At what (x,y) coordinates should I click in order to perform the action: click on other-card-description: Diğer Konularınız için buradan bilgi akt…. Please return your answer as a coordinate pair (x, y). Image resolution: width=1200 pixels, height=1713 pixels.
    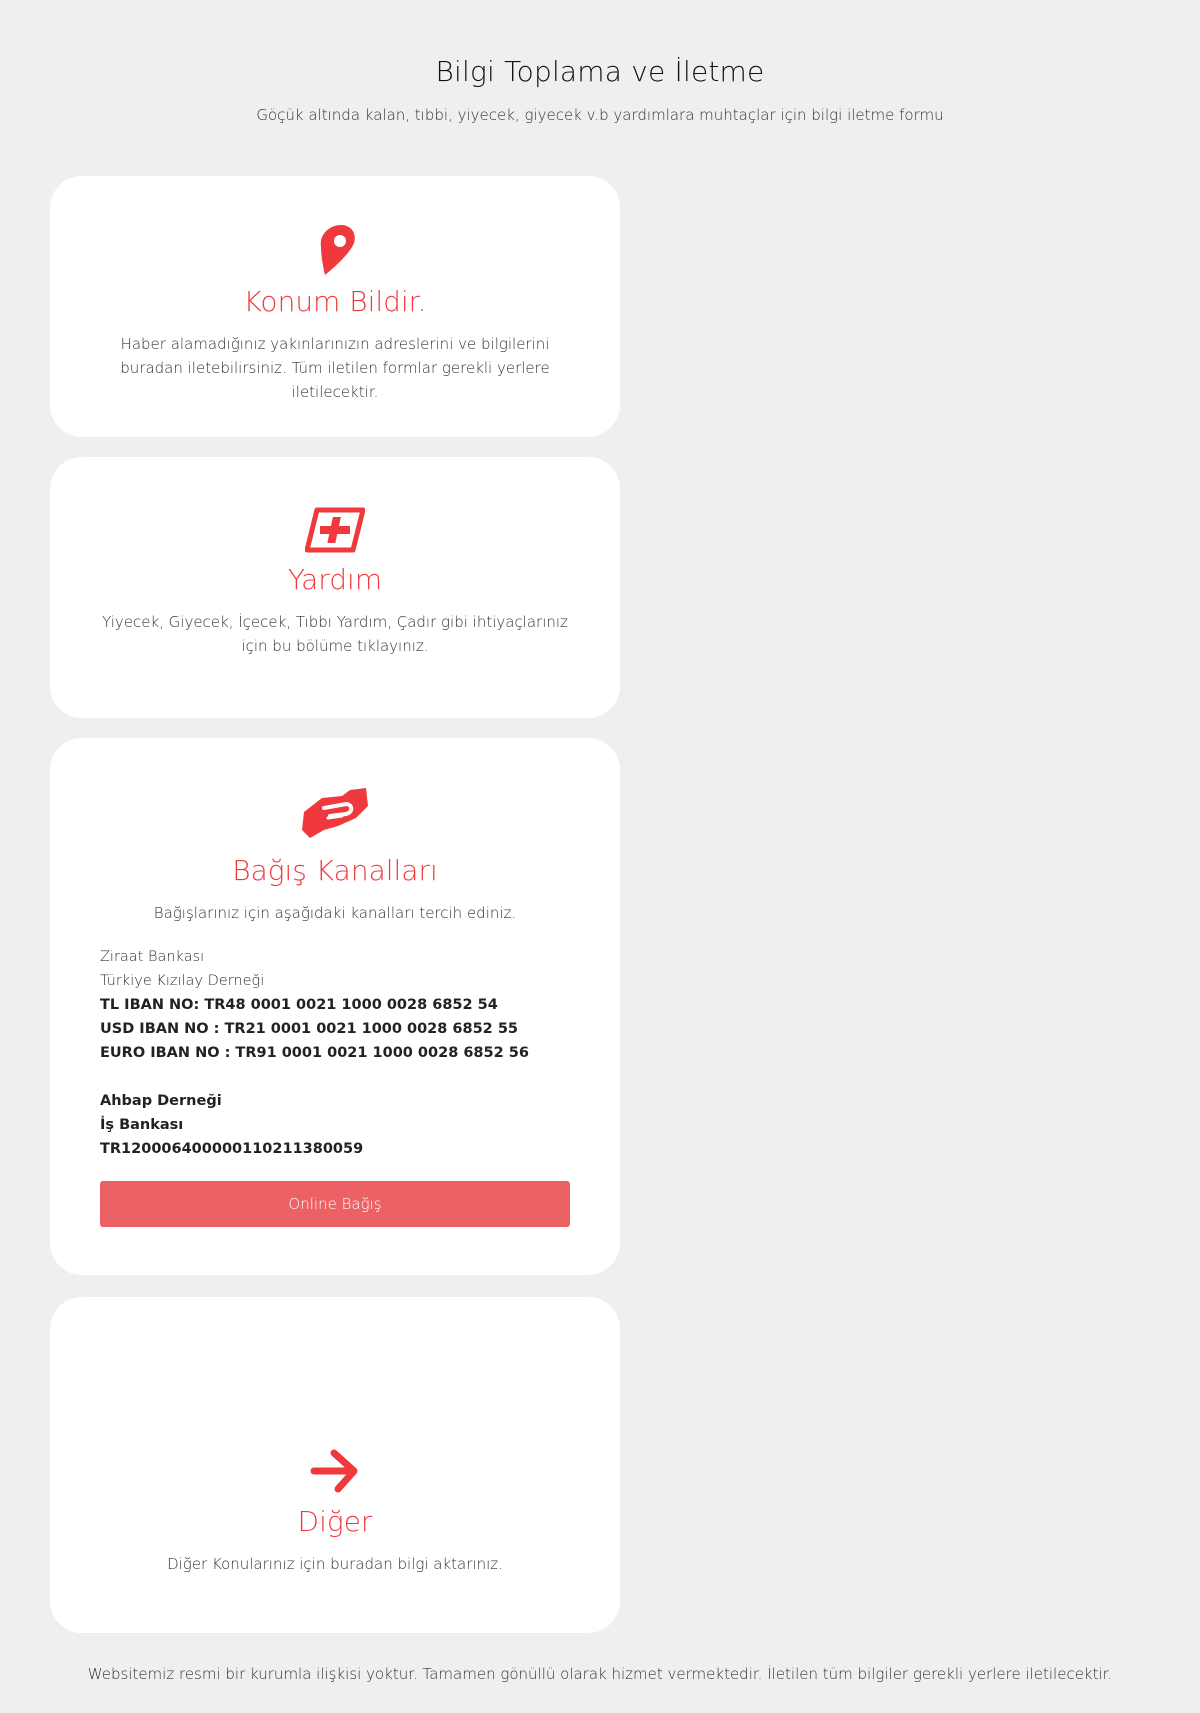
    Looking at the image, I should click on (335, 1564).